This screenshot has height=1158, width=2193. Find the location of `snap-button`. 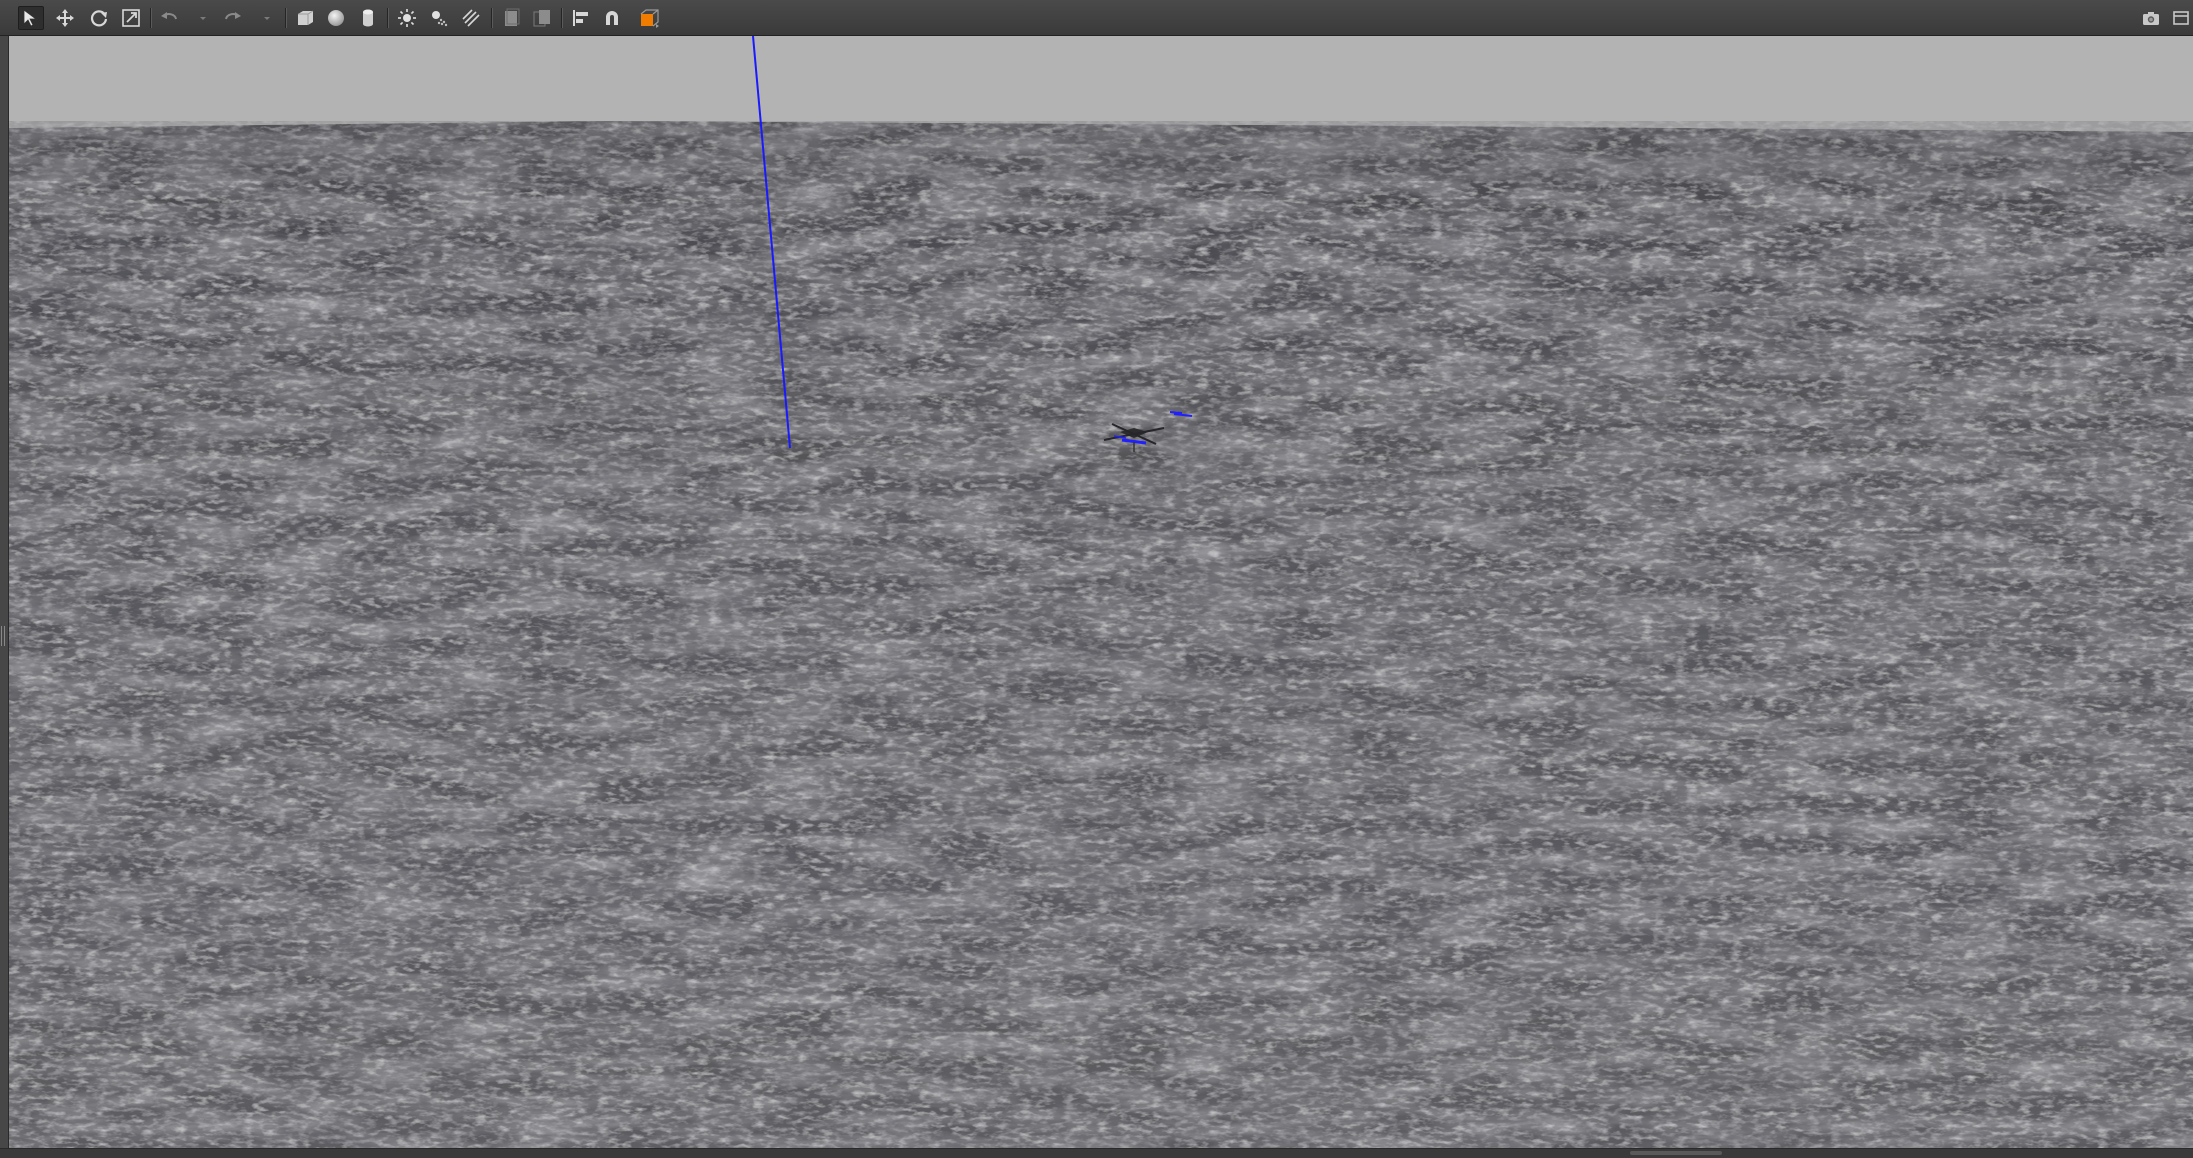

snap-button is located at coordinates (612, 18).